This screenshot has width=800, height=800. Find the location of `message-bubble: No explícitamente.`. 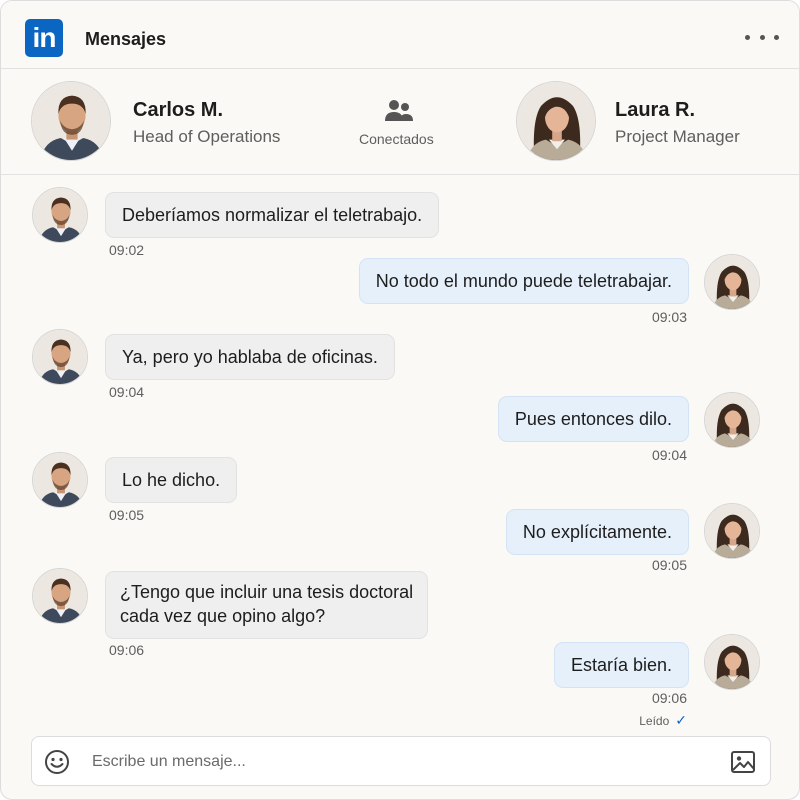

message-bubble: No explícitamente. is located at coordinates (597, 532).